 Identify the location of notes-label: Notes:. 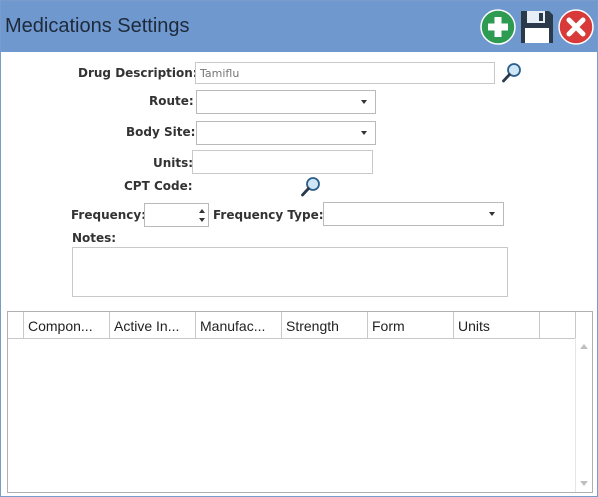
(94, 238).